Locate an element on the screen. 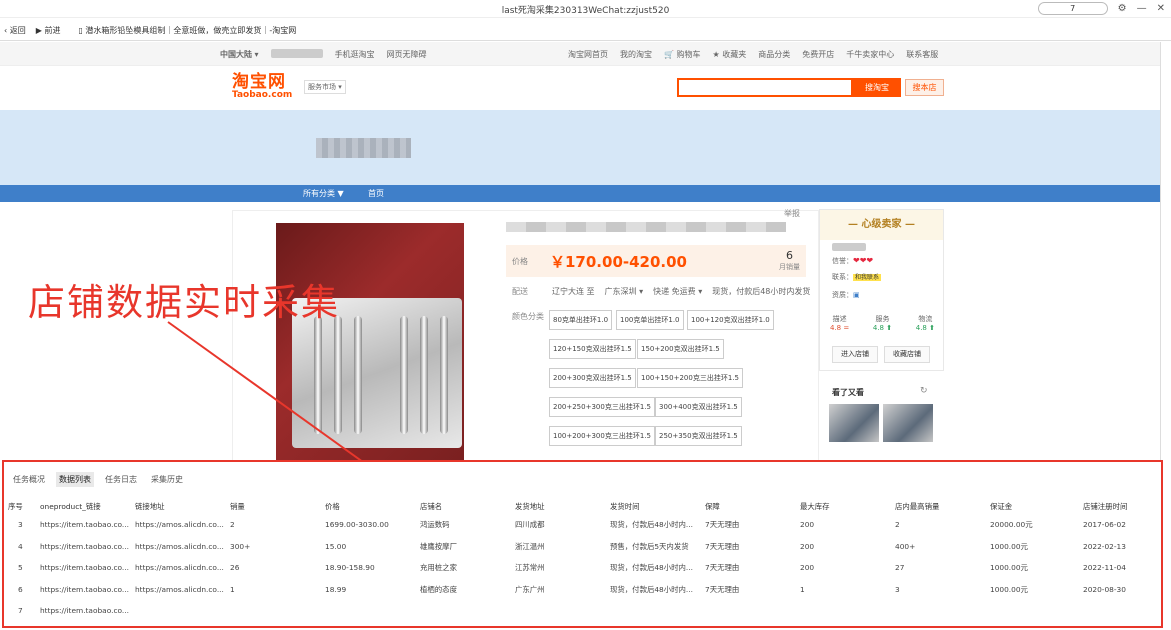 This screenshot has height=630, width=1171. monthly-sales-label: 月销量 is located at coordinates (789, 267).